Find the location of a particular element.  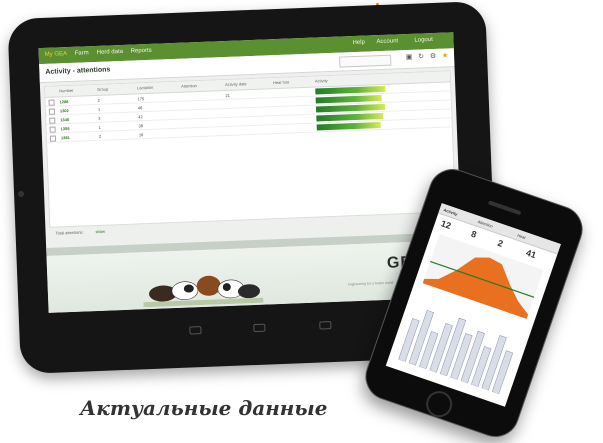

settings-icon: ⚙ is located at coordinates (433, 57).